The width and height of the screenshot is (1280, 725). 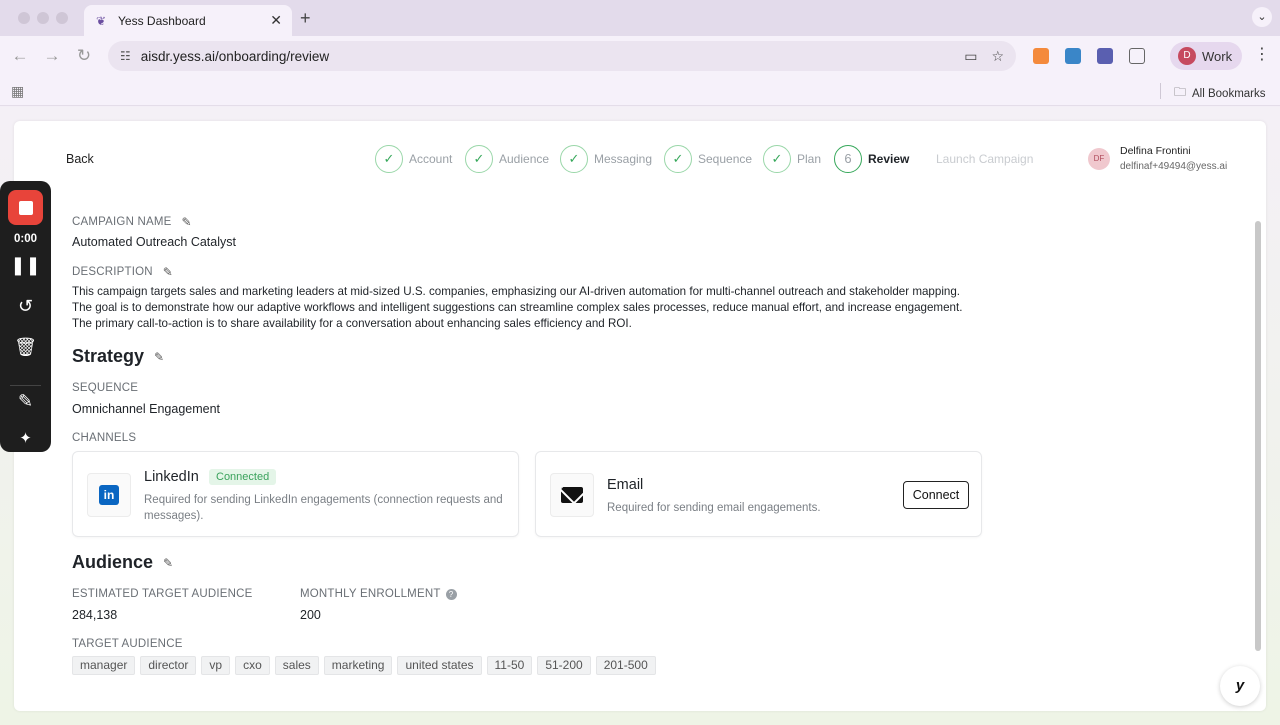 What do you see at coordinates (276, 20) in the screenshot?
I see `tab-close-icon: ✕` at bounding box center [276, 20].